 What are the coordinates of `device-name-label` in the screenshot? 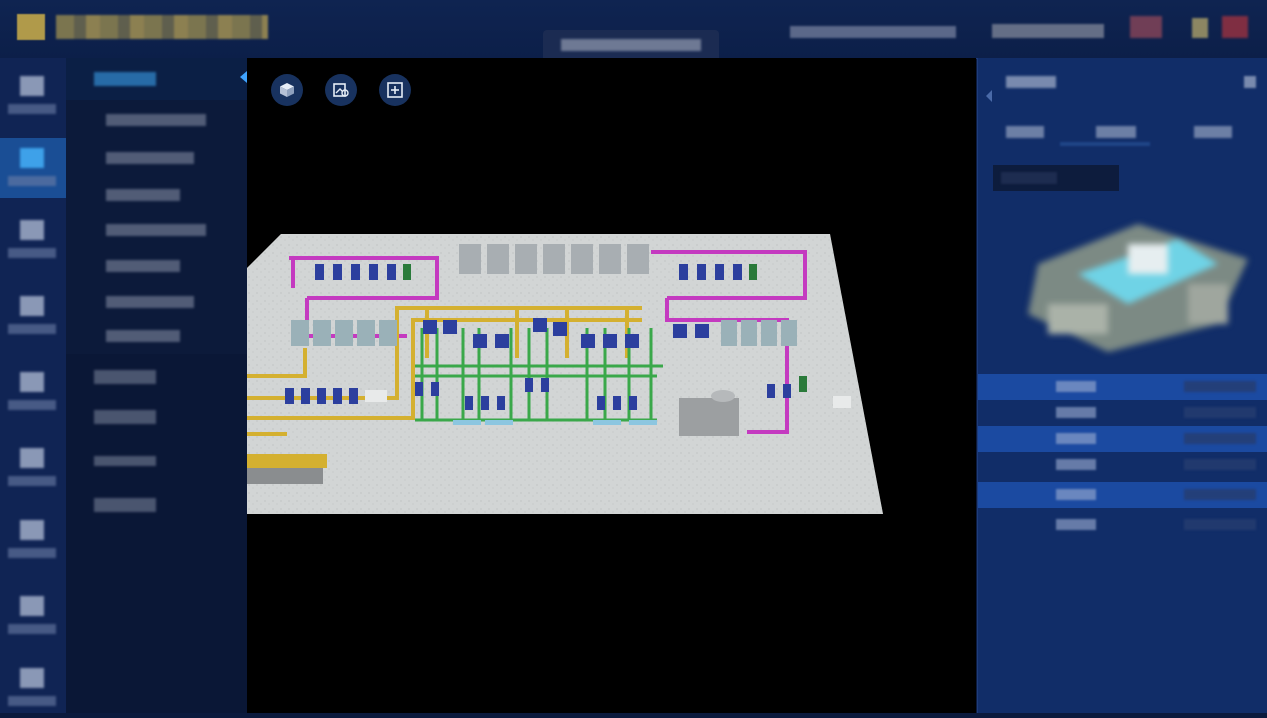 It's located at (1029, 178).